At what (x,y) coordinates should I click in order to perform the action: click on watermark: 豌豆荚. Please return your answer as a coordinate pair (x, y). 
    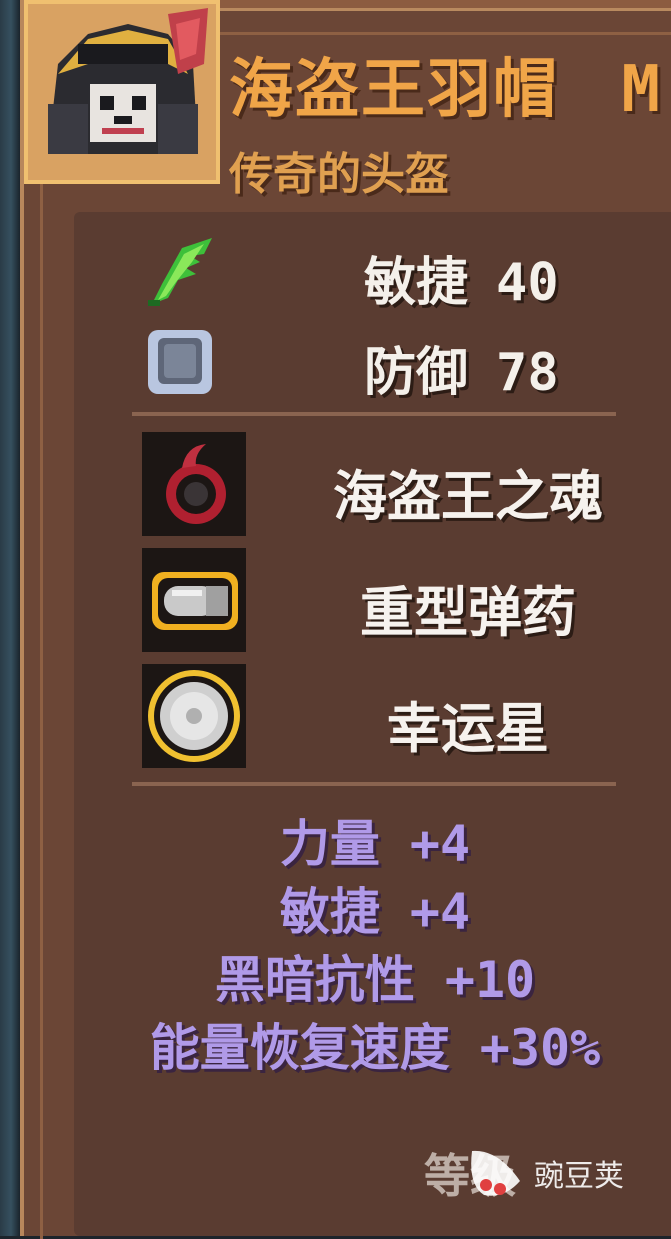
    Looking at the image, I should click on (567, 1173).